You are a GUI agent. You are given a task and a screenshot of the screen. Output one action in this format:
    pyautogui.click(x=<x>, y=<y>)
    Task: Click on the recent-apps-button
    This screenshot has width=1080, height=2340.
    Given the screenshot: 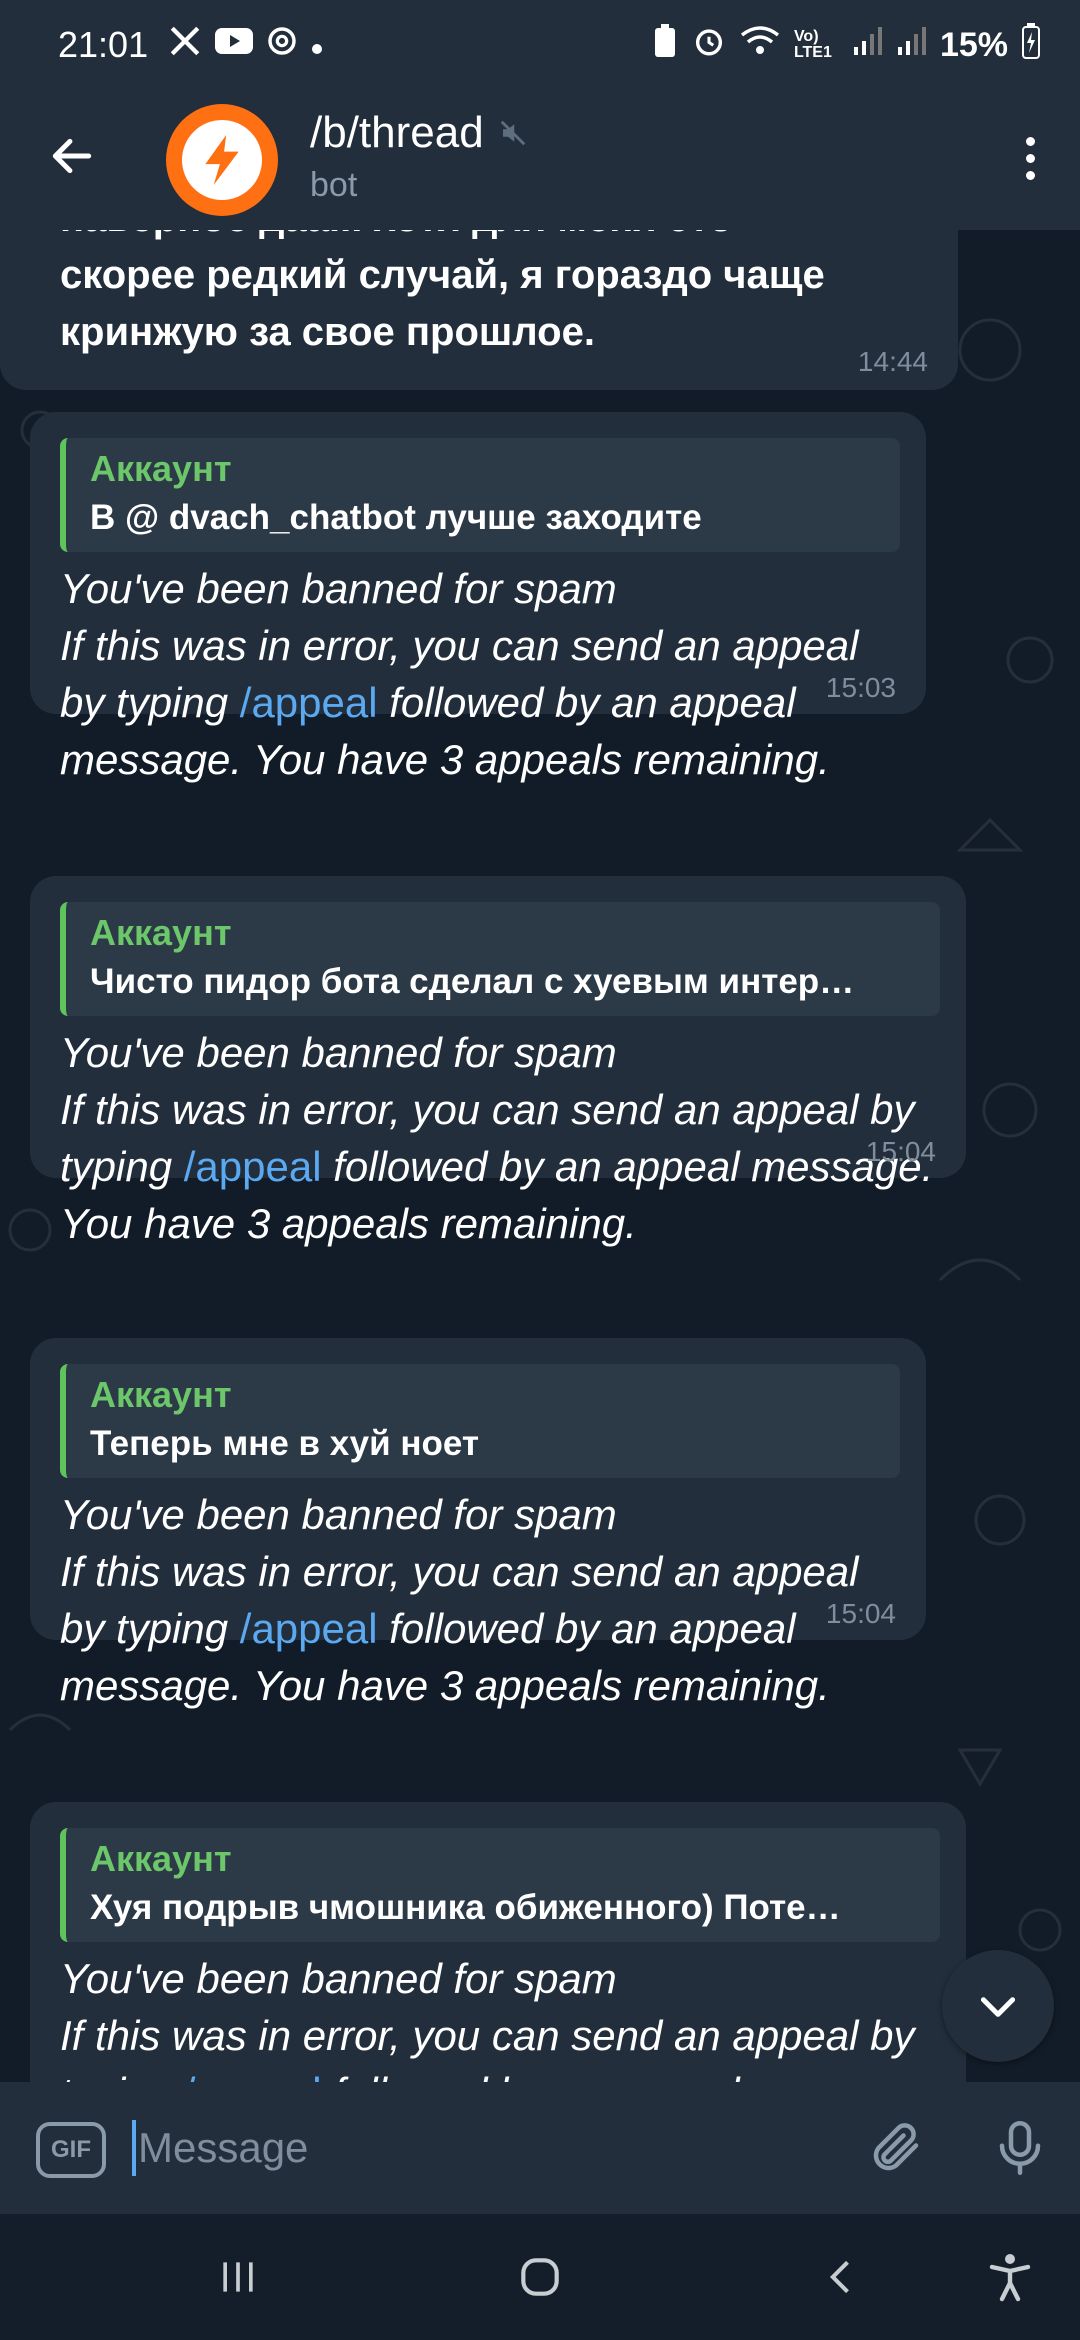 What is the action you would take?
    pyautogui.click(x=238, y=2277)
    